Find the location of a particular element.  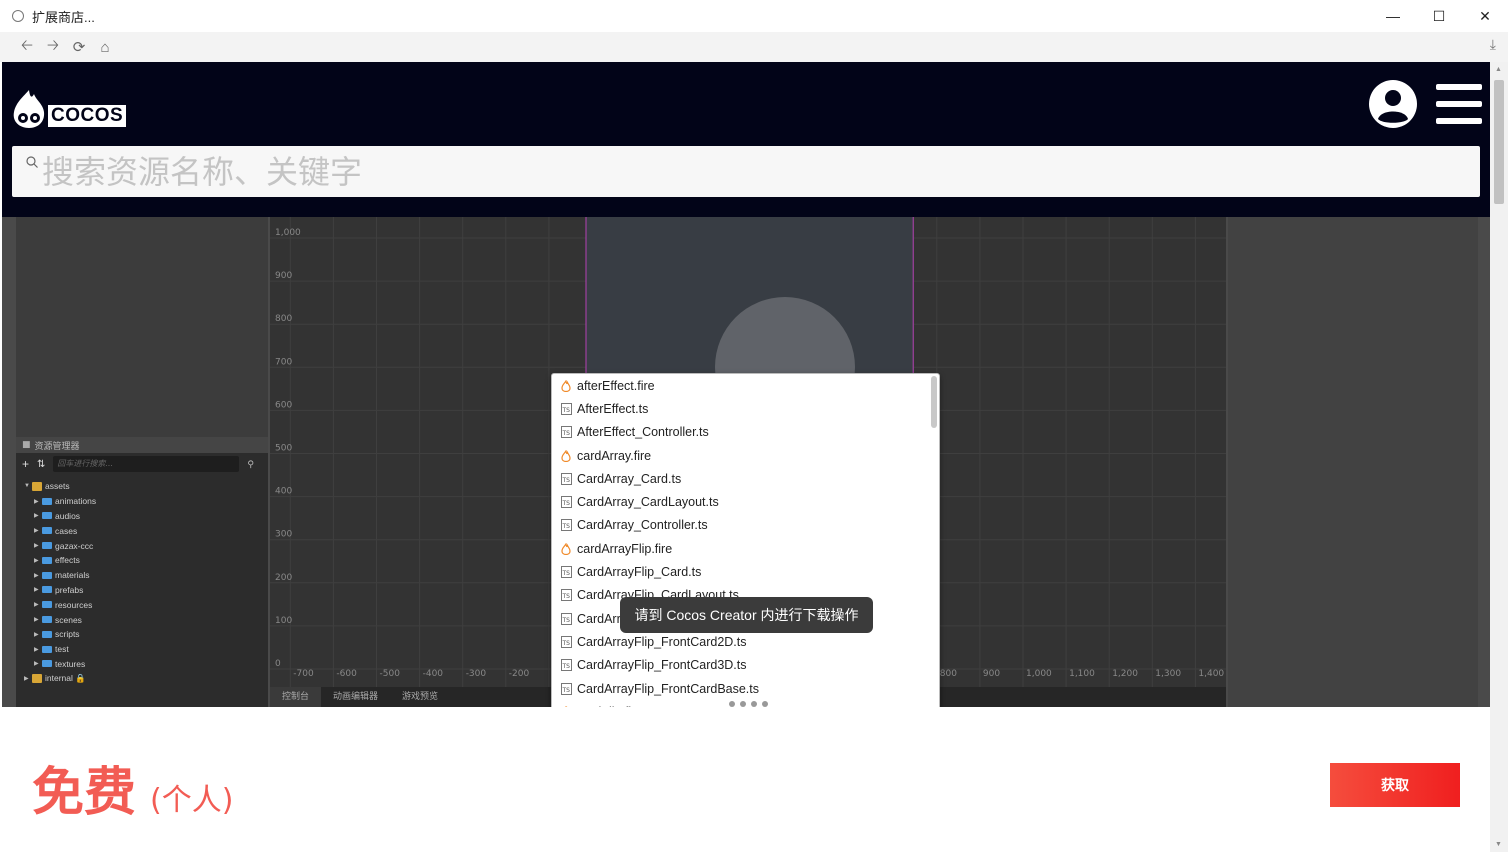

x-tick-label: -300 is located at coordinates (476, 674).